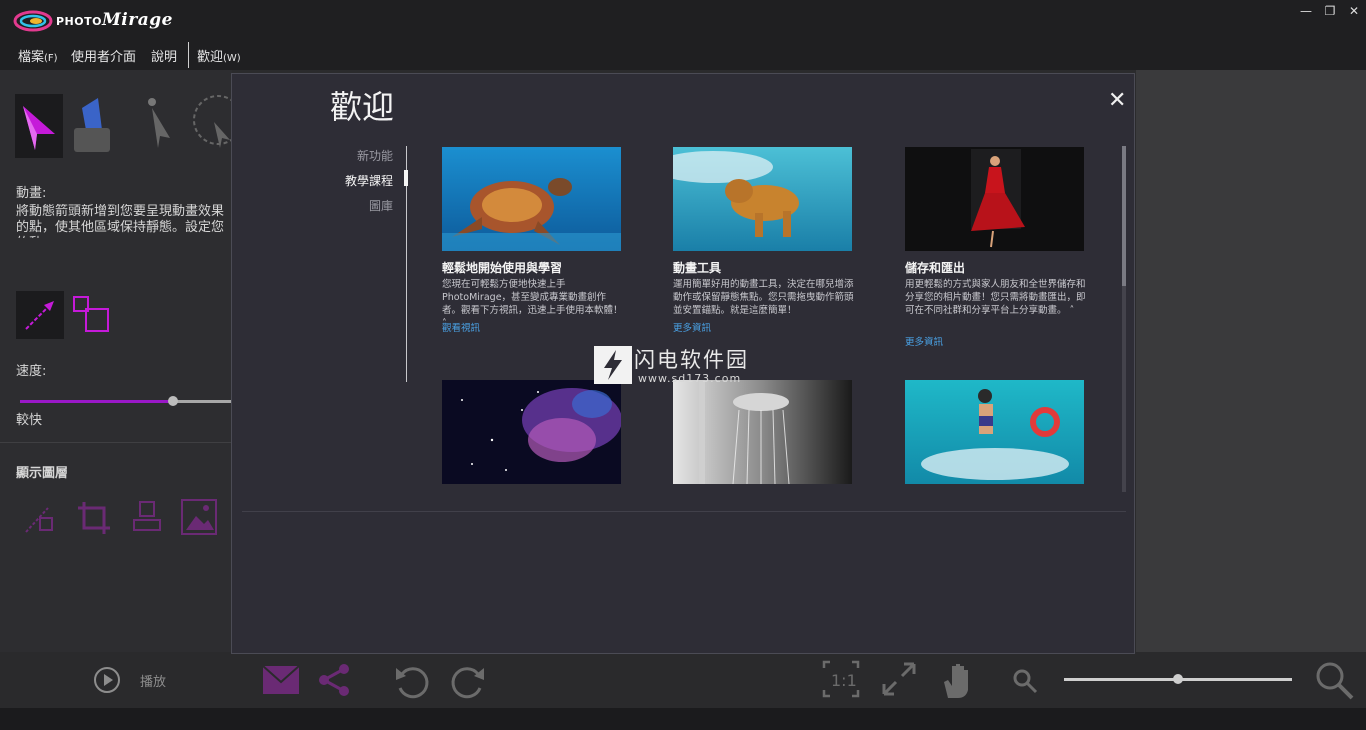 This screenshot has height=730, width=1366. I want to click on motion-arrow-tool, so click(39, 126).